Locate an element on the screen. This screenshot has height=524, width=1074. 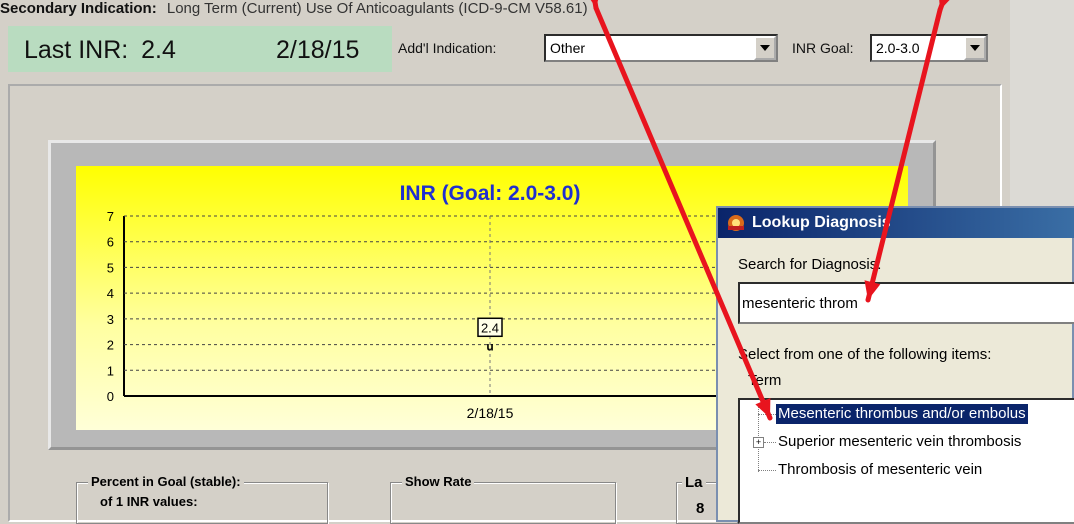
inr-goal-select: 2.0-3.0 is located at coordinates (929, 48).